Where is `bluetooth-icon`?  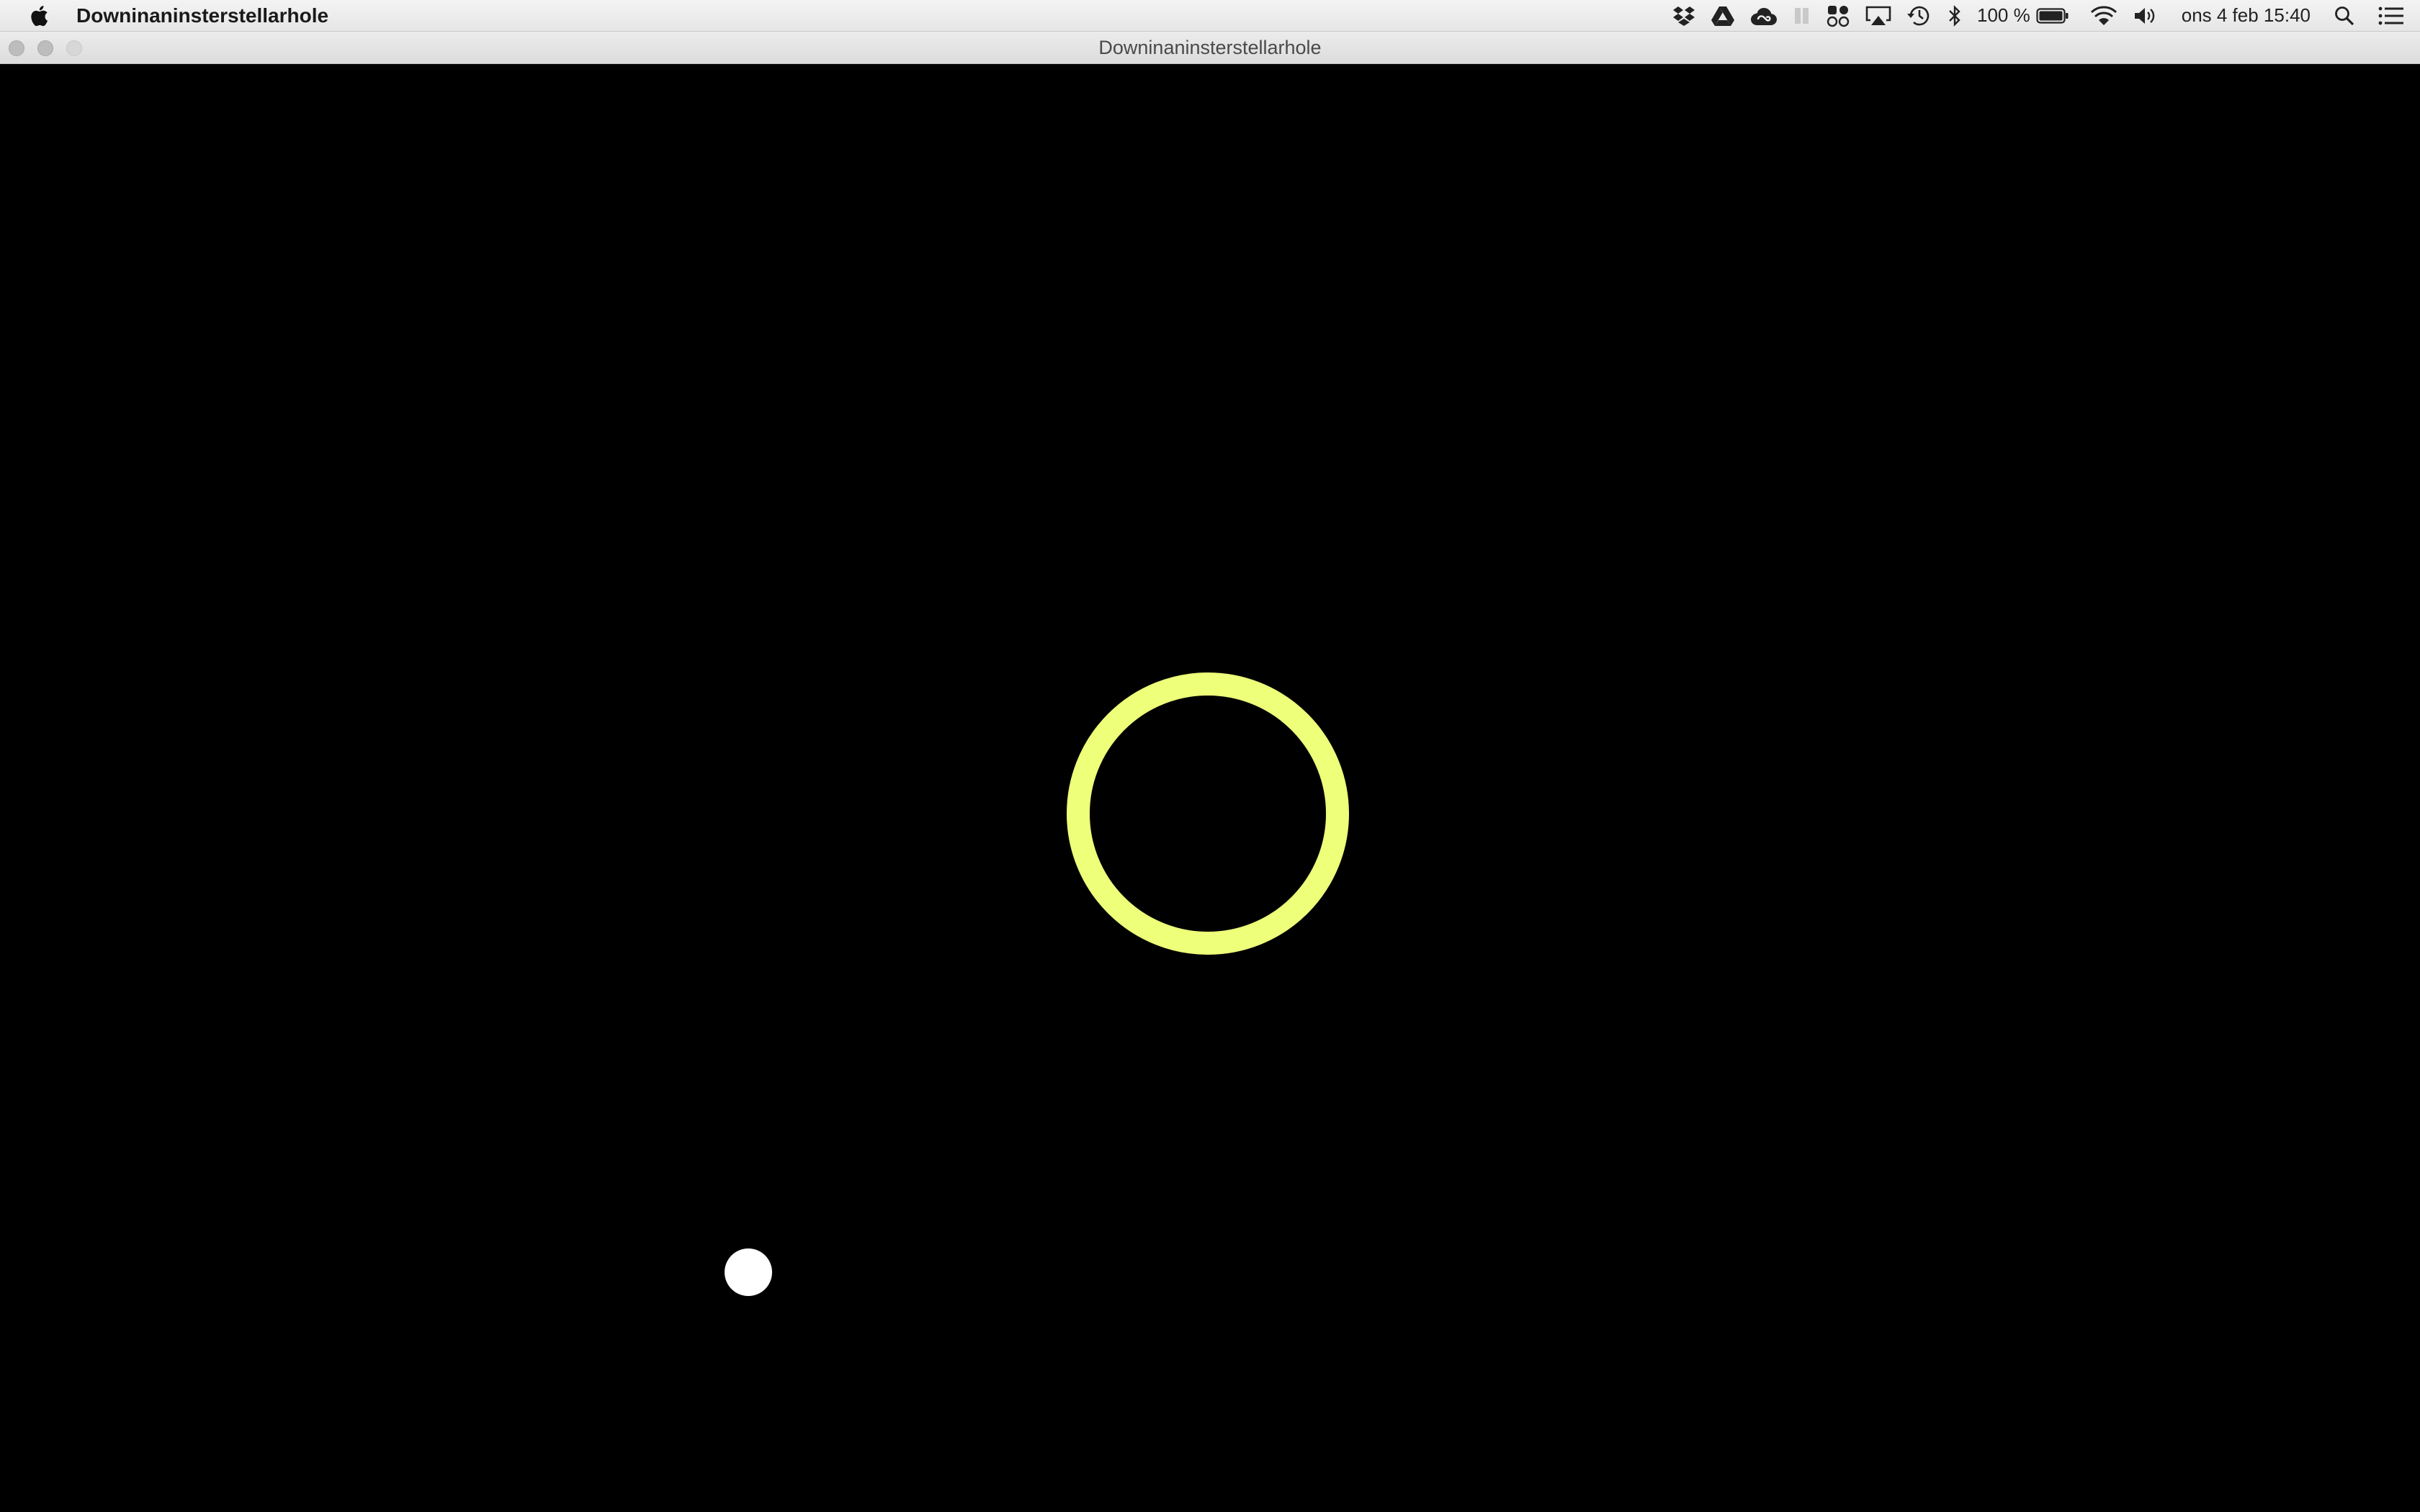 bluetooth-icon is located at coordinates (1955, 16).